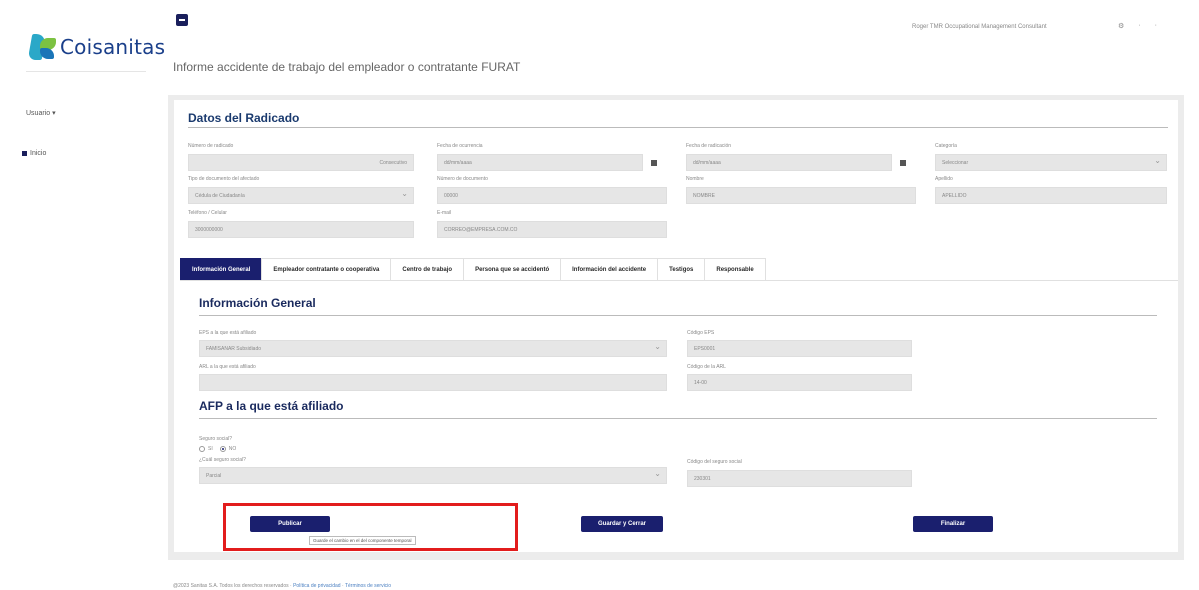 This screenshot has width=1199, height=590. Describe the element at coordinates (512, 269) in the screenshot. I see `tab-persona-accidentada: Persona que se accidentó` at that location.